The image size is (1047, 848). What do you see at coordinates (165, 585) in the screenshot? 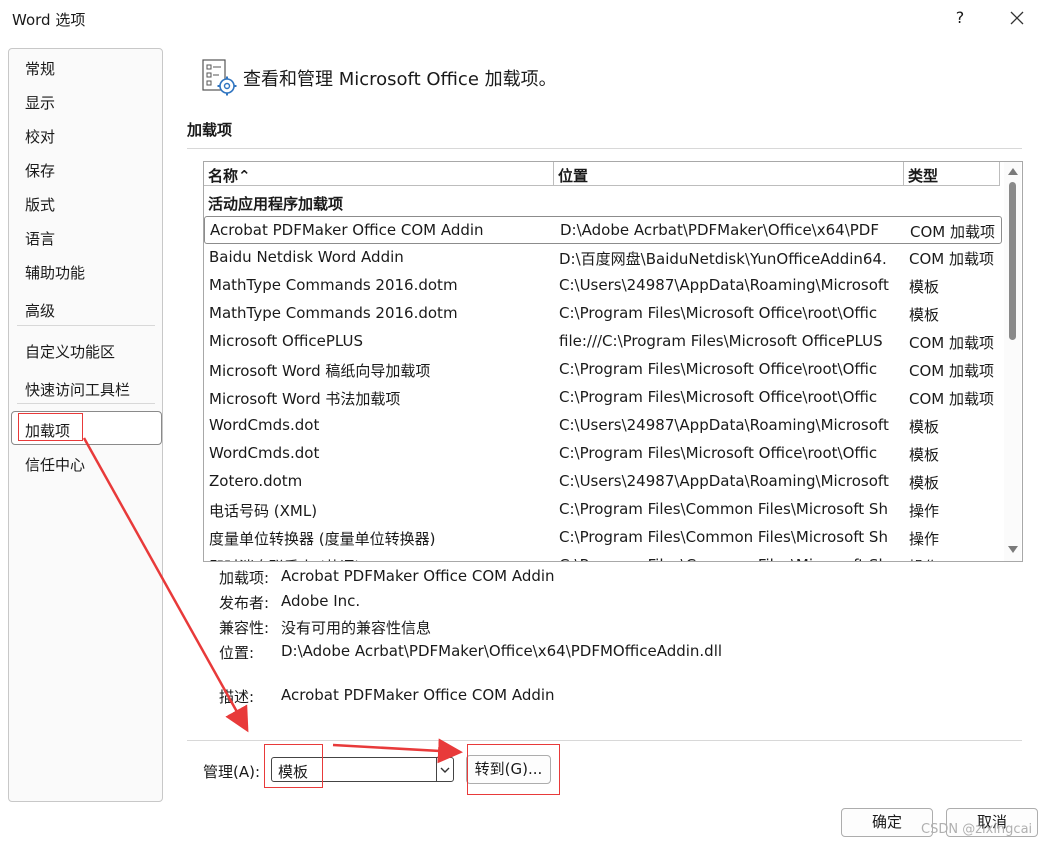
I see `arrow-to-manage` at bounding box center [165, 585].